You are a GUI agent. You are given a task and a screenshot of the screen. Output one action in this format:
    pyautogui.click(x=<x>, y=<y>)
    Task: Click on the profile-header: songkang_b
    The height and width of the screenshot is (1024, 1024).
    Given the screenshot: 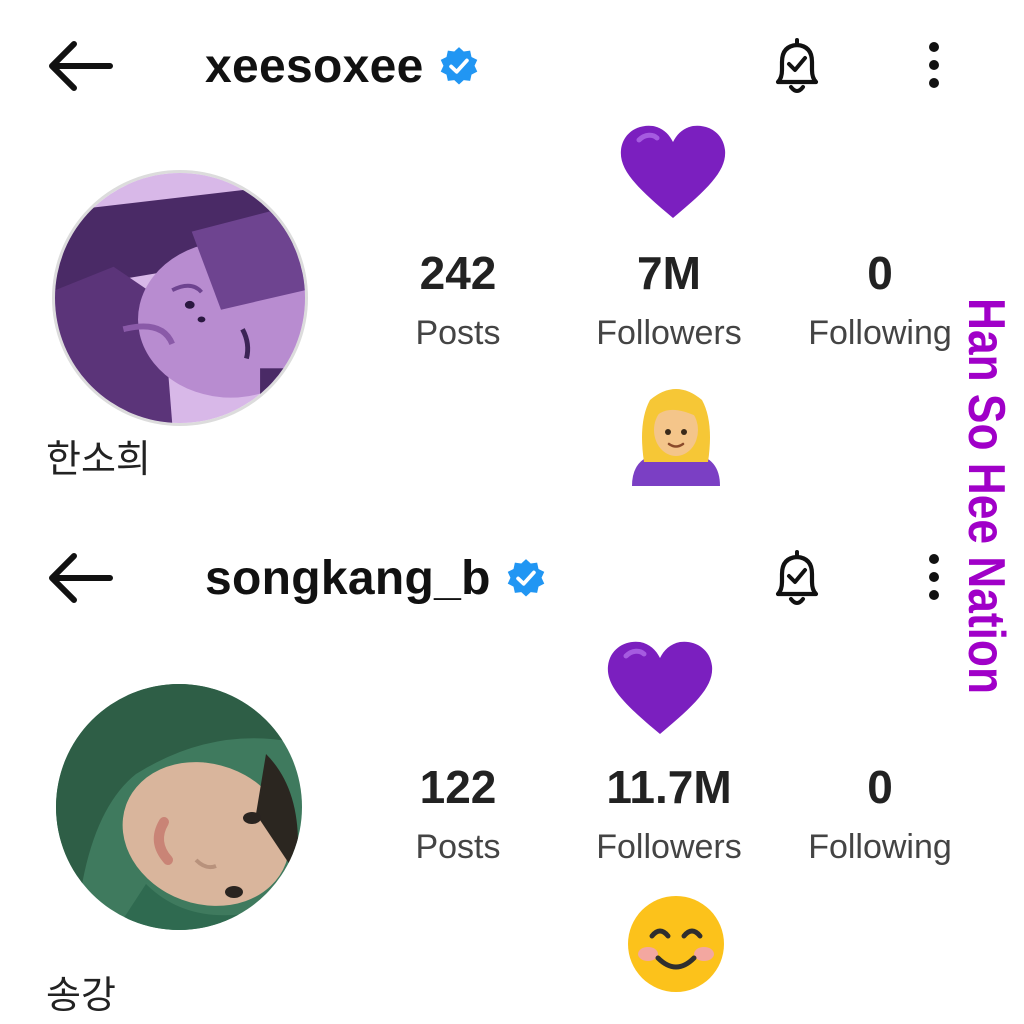 What is the action you would take?
    pyautogui.click(x=376, y=578)
    